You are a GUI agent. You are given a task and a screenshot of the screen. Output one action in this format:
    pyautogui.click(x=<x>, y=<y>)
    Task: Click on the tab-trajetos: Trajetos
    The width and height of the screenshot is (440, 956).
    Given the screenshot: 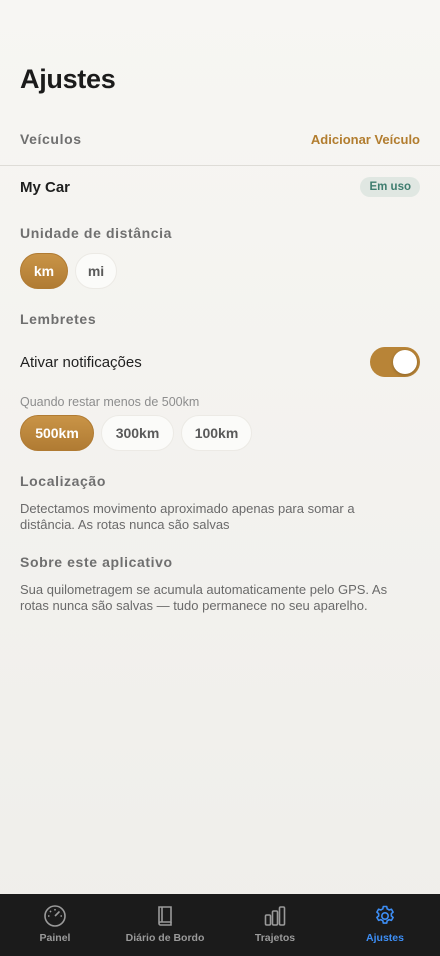 What is the action you would take?
    pyautogui.click(x=275, y=925)
    